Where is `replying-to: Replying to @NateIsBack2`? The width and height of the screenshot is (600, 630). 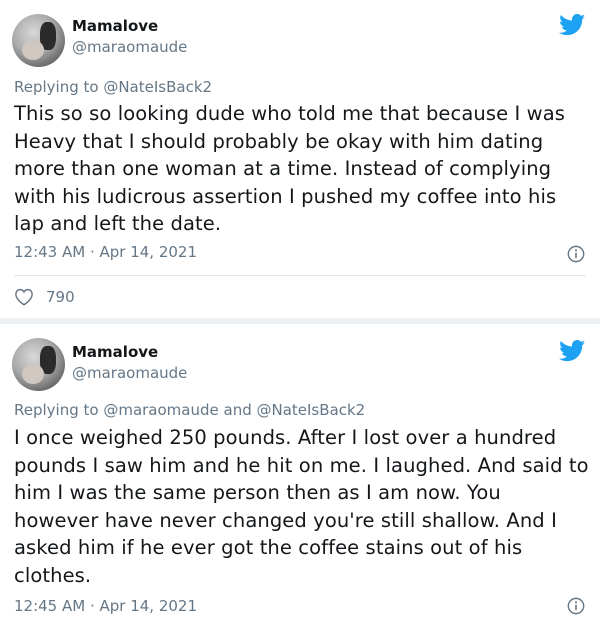 replying-to: Replying to @NateIsBack2 is located at coordinates (113, 87).